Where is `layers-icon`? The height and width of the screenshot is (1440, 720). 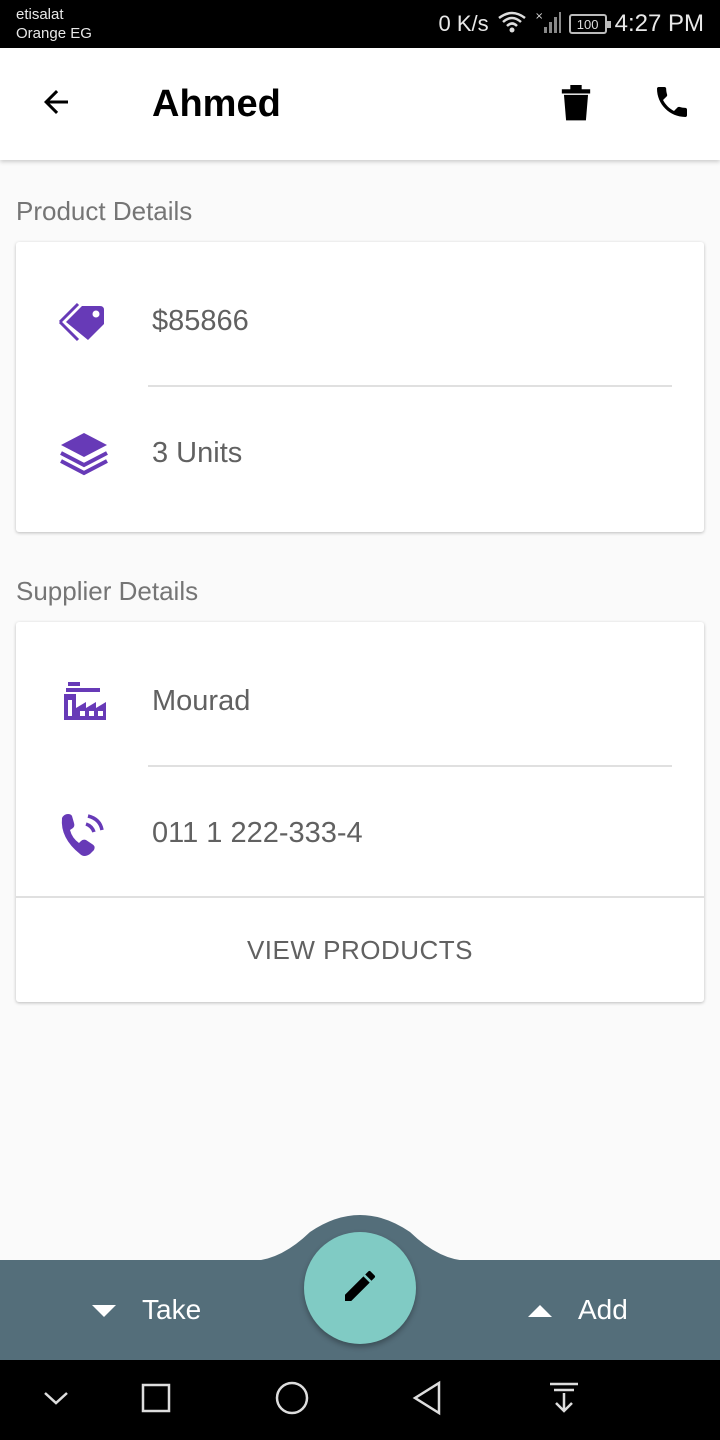 layers-icon is located at coordinates (84, 454).